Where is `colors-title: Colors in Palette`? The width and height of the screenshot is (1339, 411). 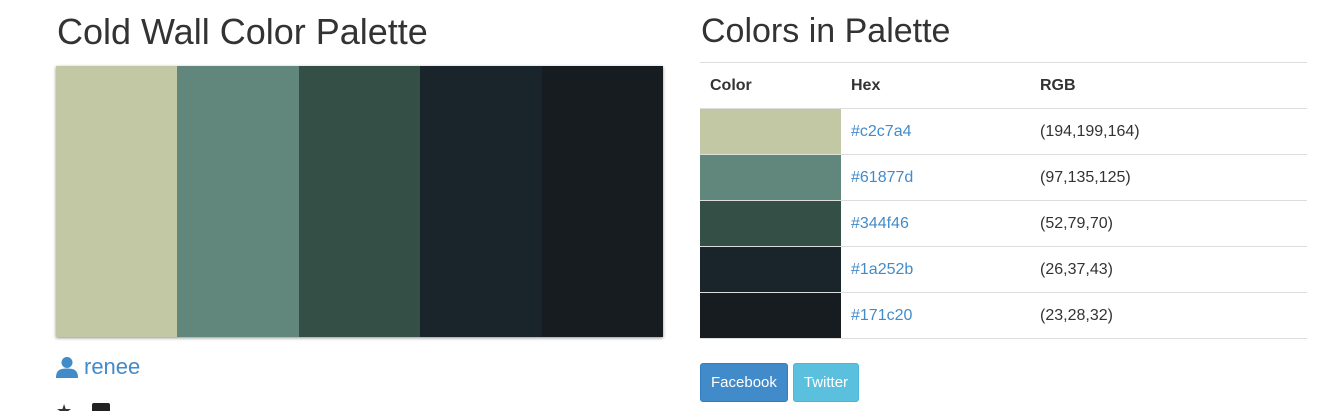 colors-title: Colors in Palette is located at coordinates (826, 31).